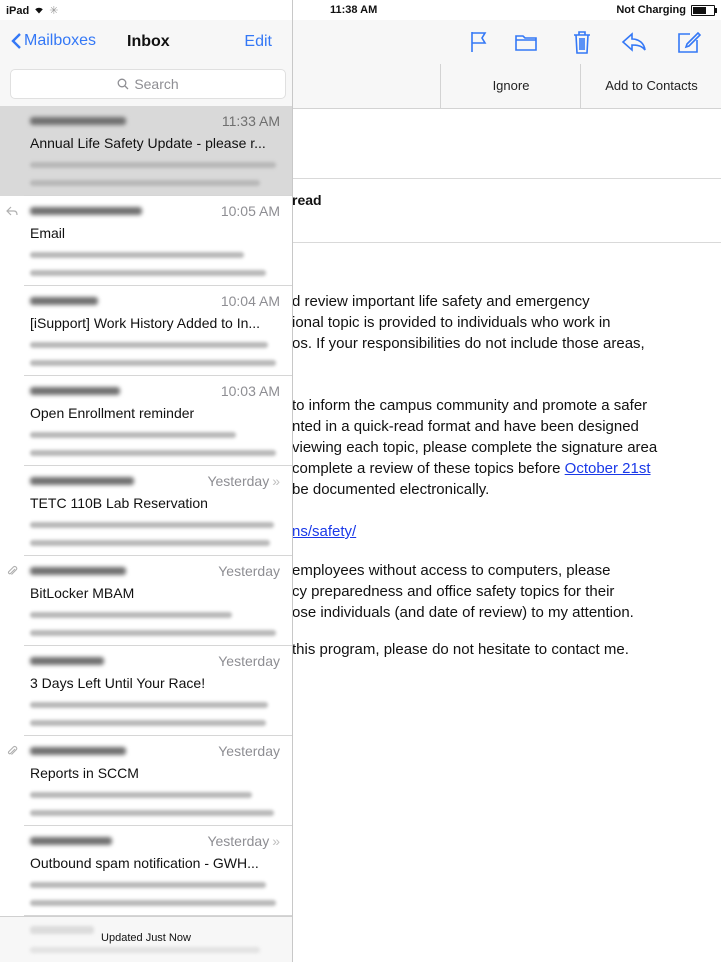 The image size is (721, 962). Describe the element at coordinates (391, 489) in the screenshot. I see `body-line: be documented electronically.` at that location.